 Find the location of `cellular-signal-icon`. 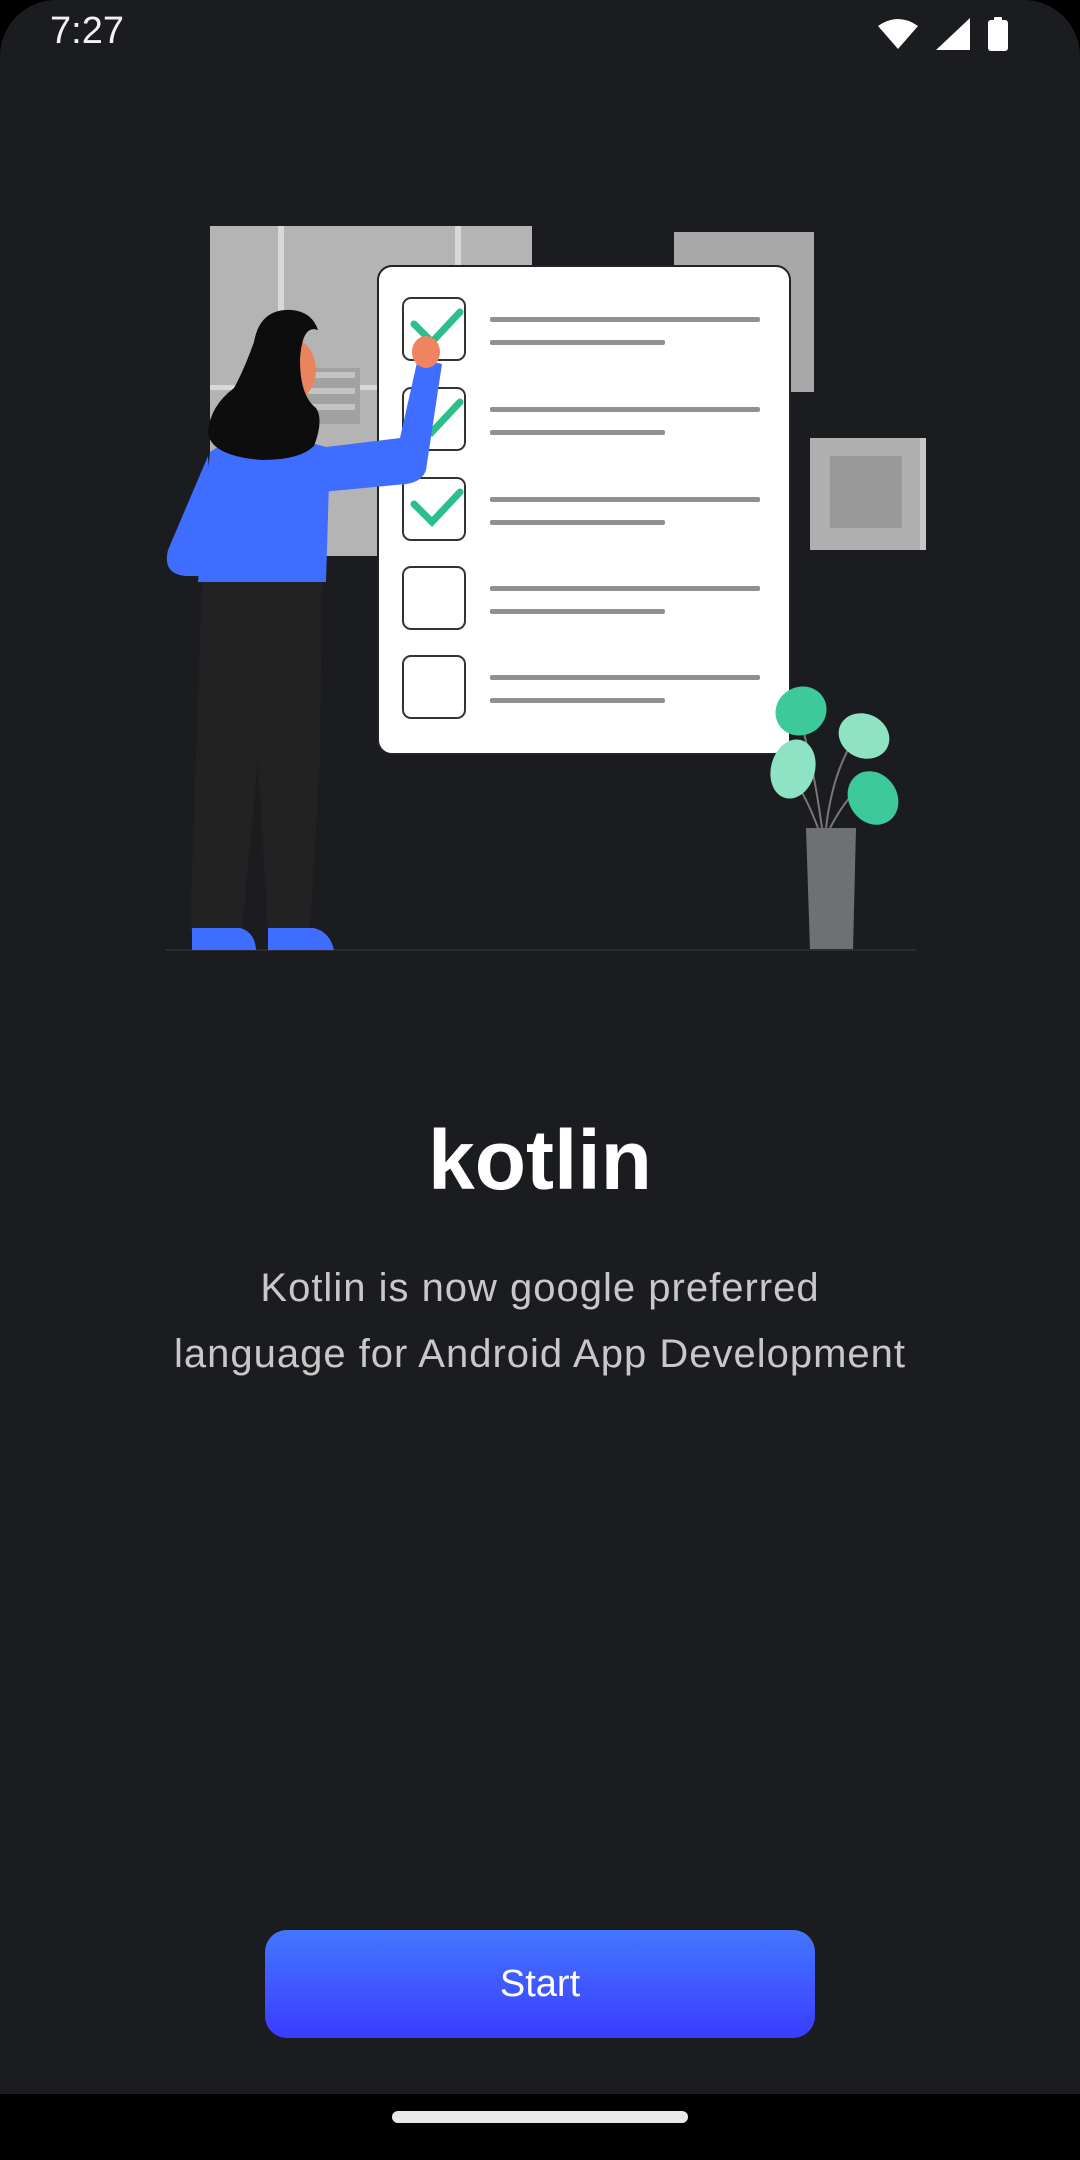

cellular-signal-icon is located at coordinates (953, 34).